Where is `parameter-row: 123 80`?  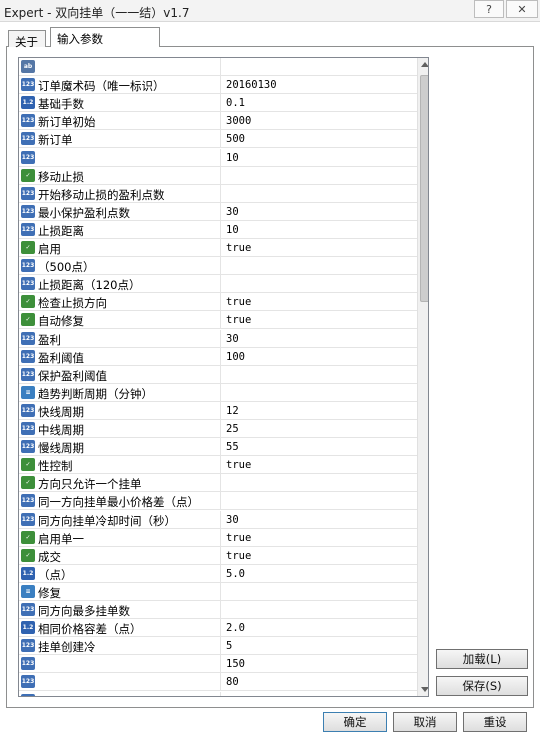
parameter-row: 123 80 is located at coordinates (218, 682).